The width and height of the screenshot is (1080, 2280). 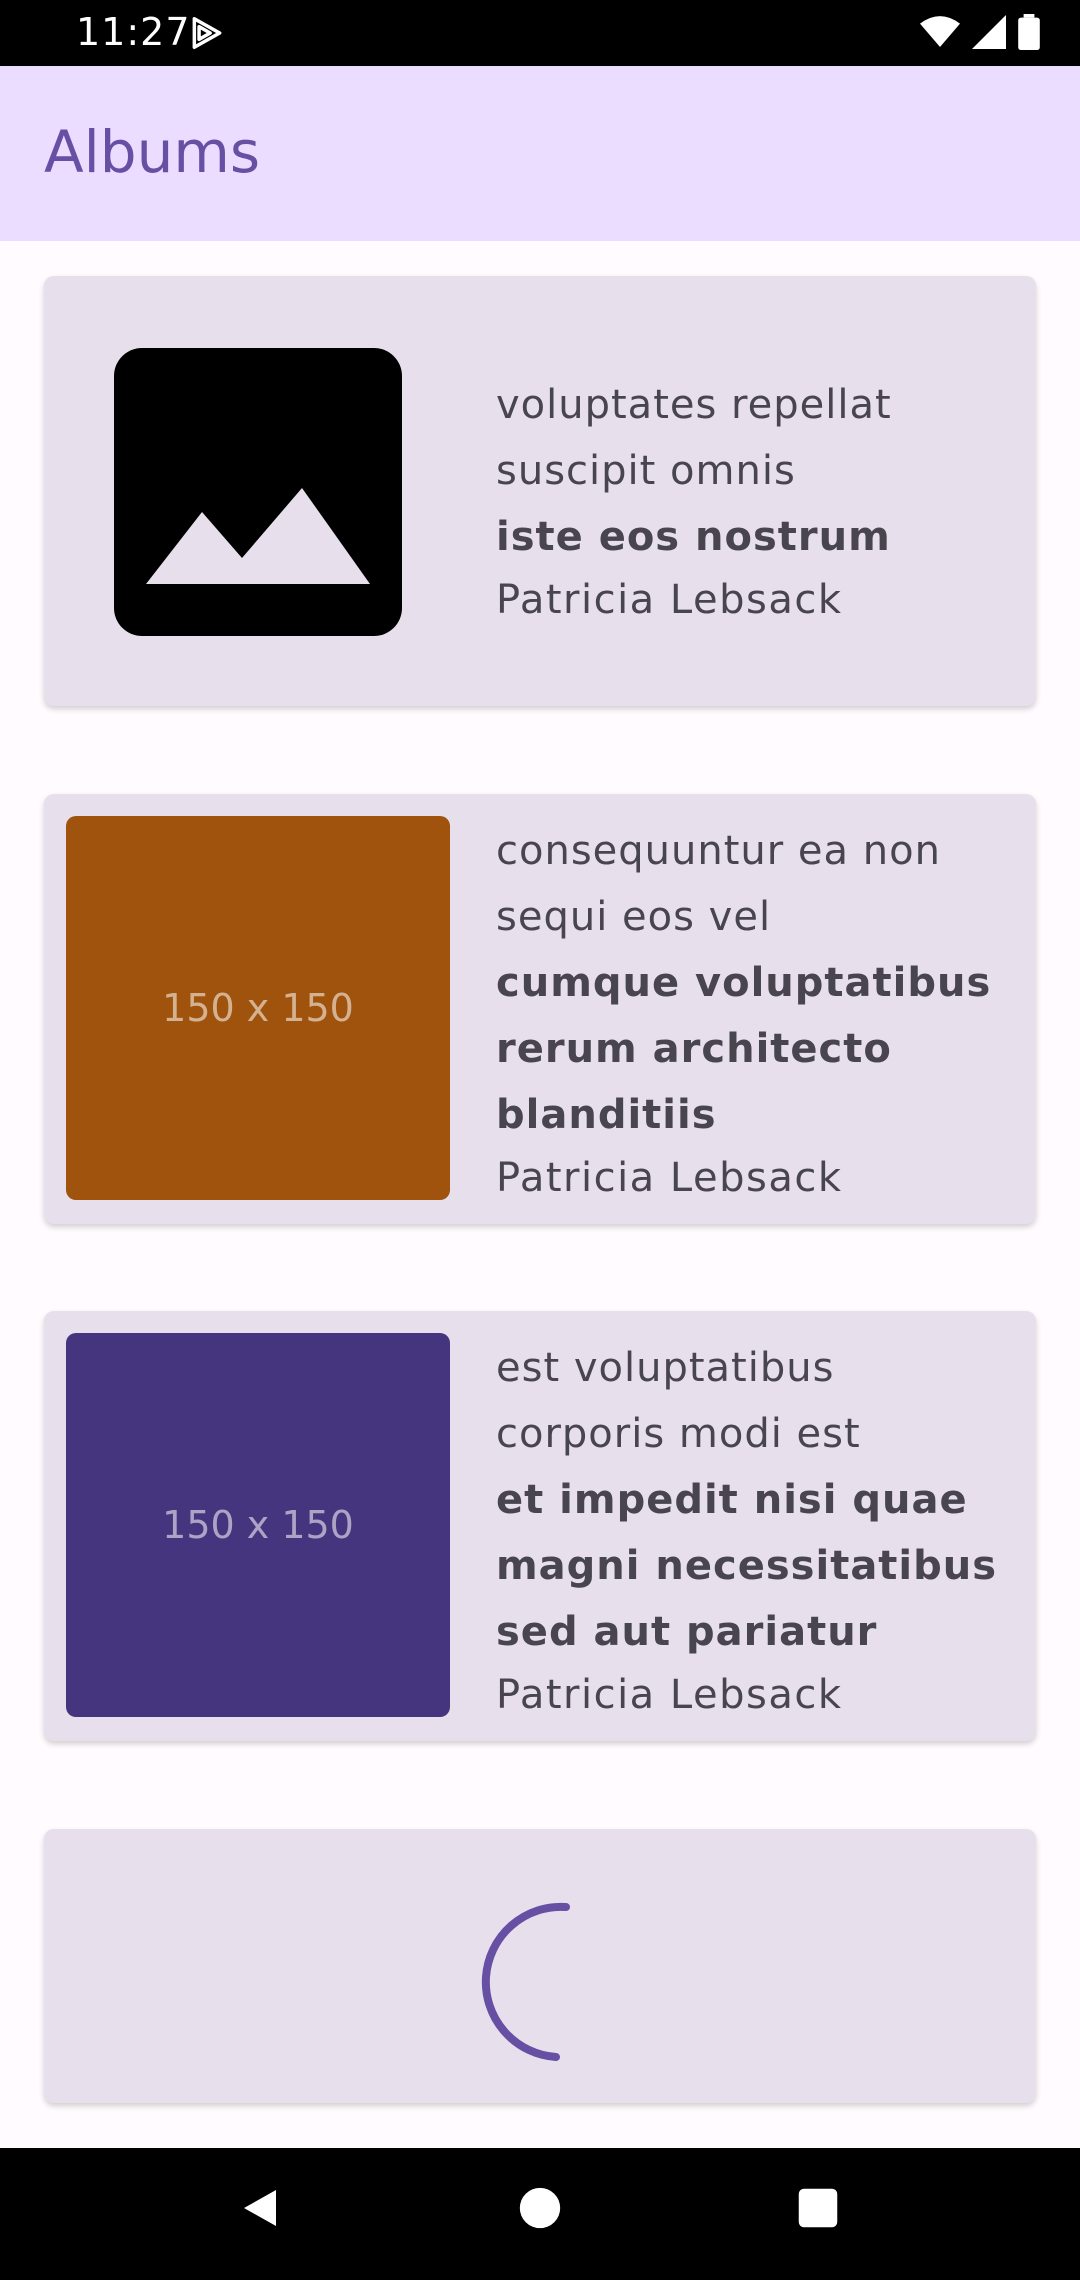 I want to click on back-button, so click(x=260, y=2210).